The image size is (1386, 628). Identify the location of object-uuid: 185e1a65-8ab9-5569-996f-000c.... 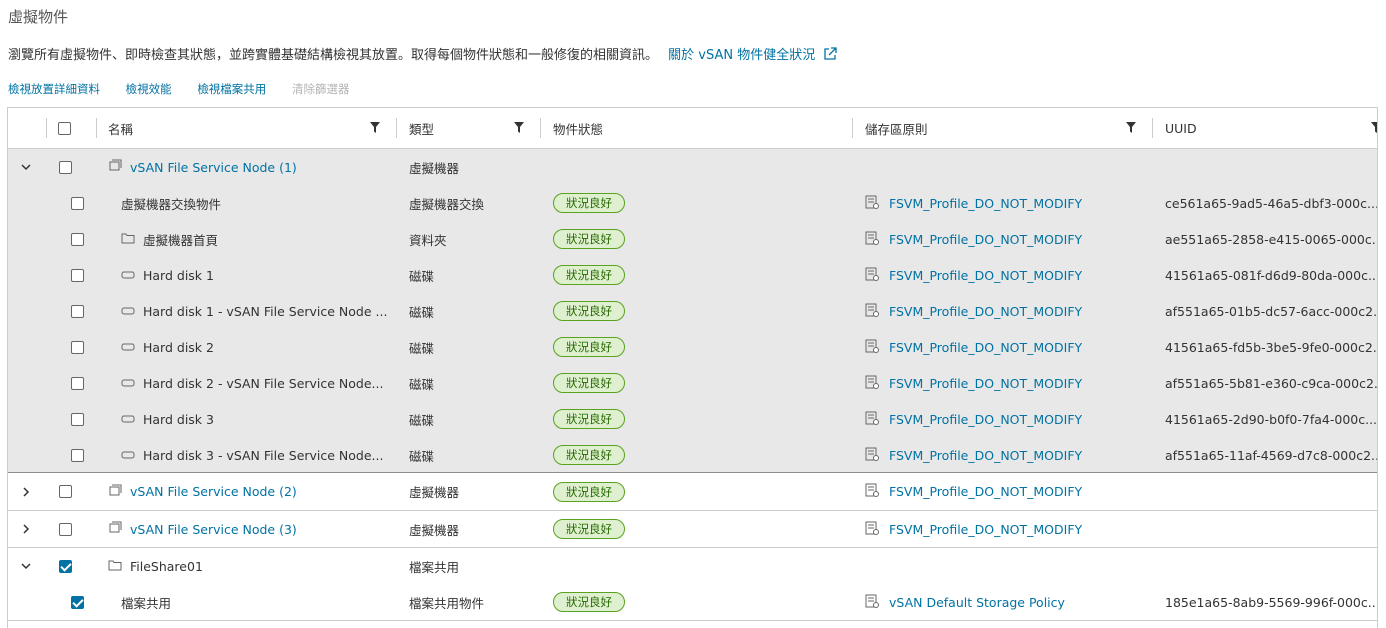
(1271, 602).